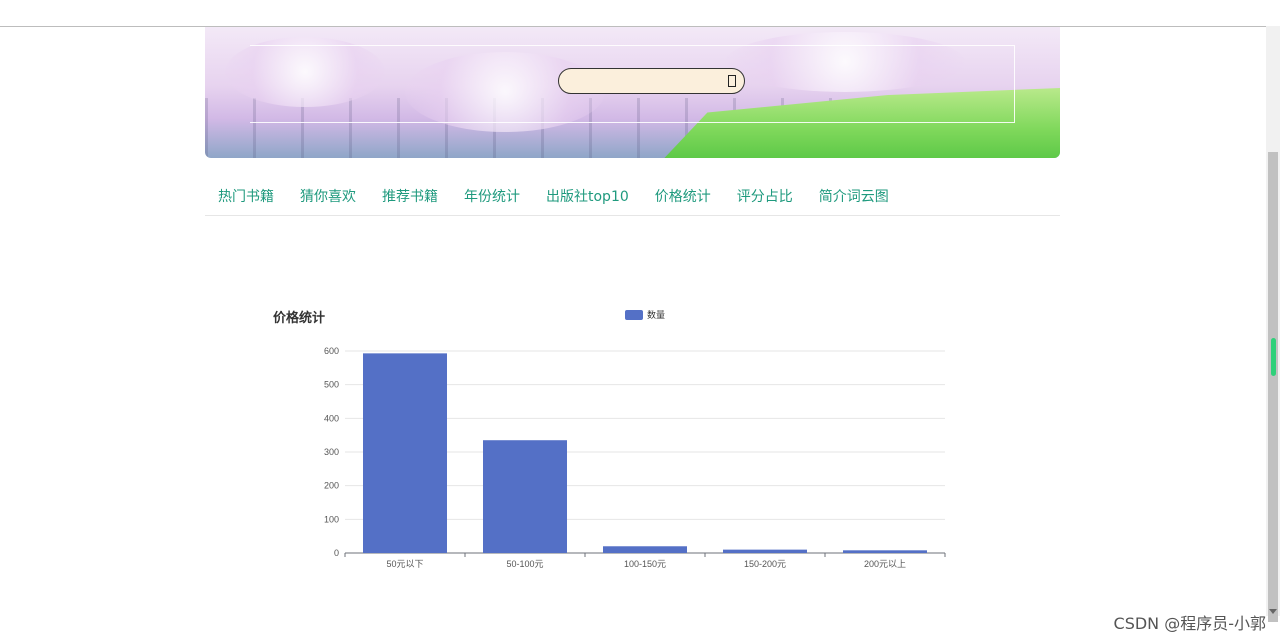  What do you see at coordinates (1273, 387) in the screenshot?
I see `scrollbar-thumb` at bounding box center [1273, 387].